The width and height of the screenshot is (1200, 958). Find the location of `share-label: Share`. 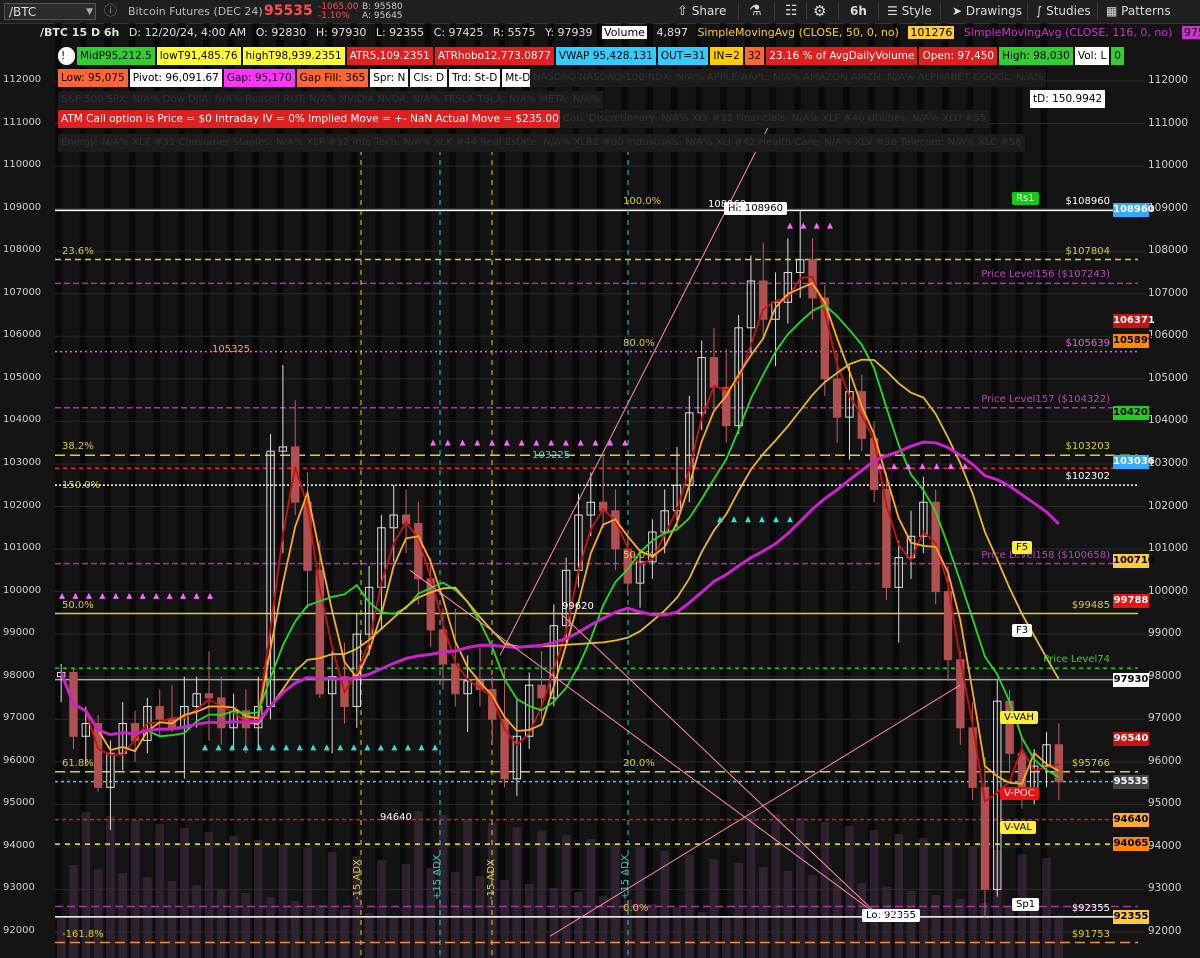

share-label: Share is located at coordinates (709, 11).